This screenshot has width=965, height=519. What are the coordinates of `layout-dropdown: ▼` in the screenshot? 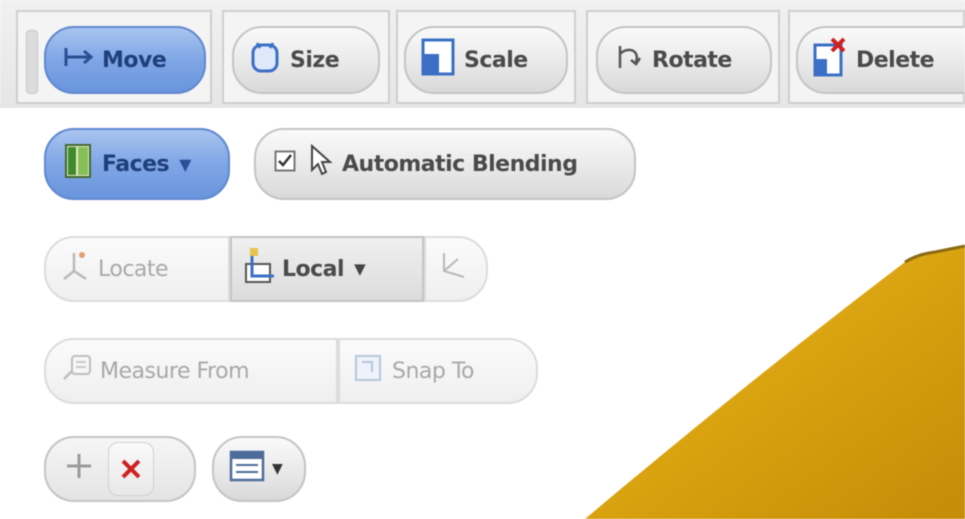 It's located at (259, 469).